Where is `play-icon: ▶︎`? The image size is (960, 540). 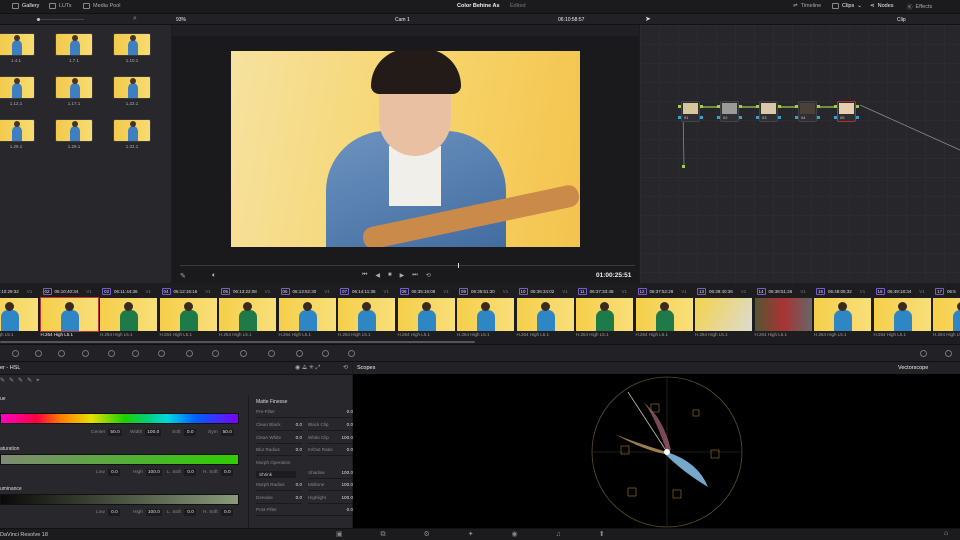 play-icon: ▶︎ is located at coordinates (402, 275).